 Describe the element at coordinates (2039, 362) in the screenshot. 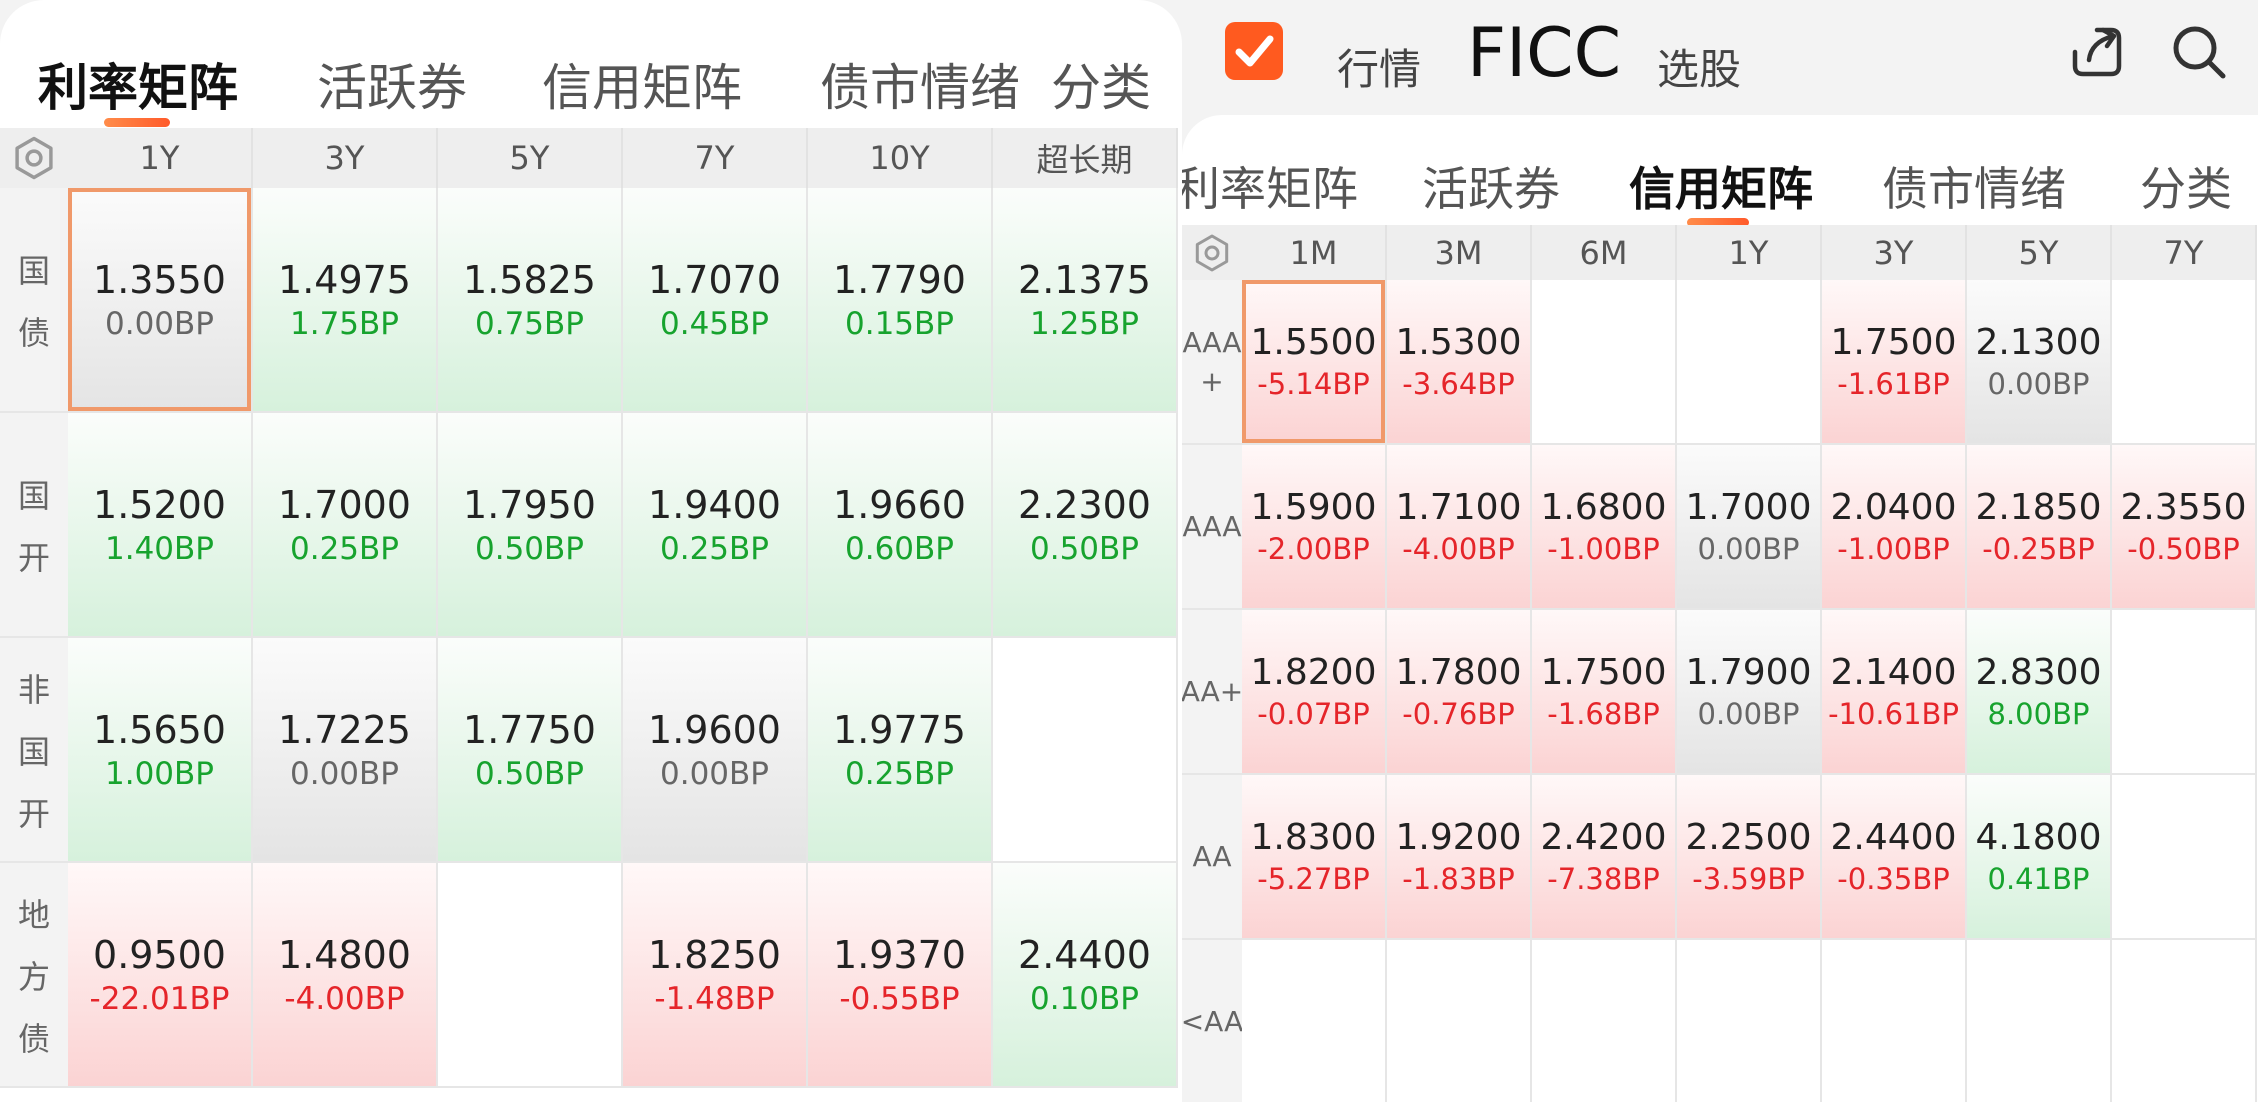

I see `right-matrix-cell: 2.1300 0.00BP` at that location.